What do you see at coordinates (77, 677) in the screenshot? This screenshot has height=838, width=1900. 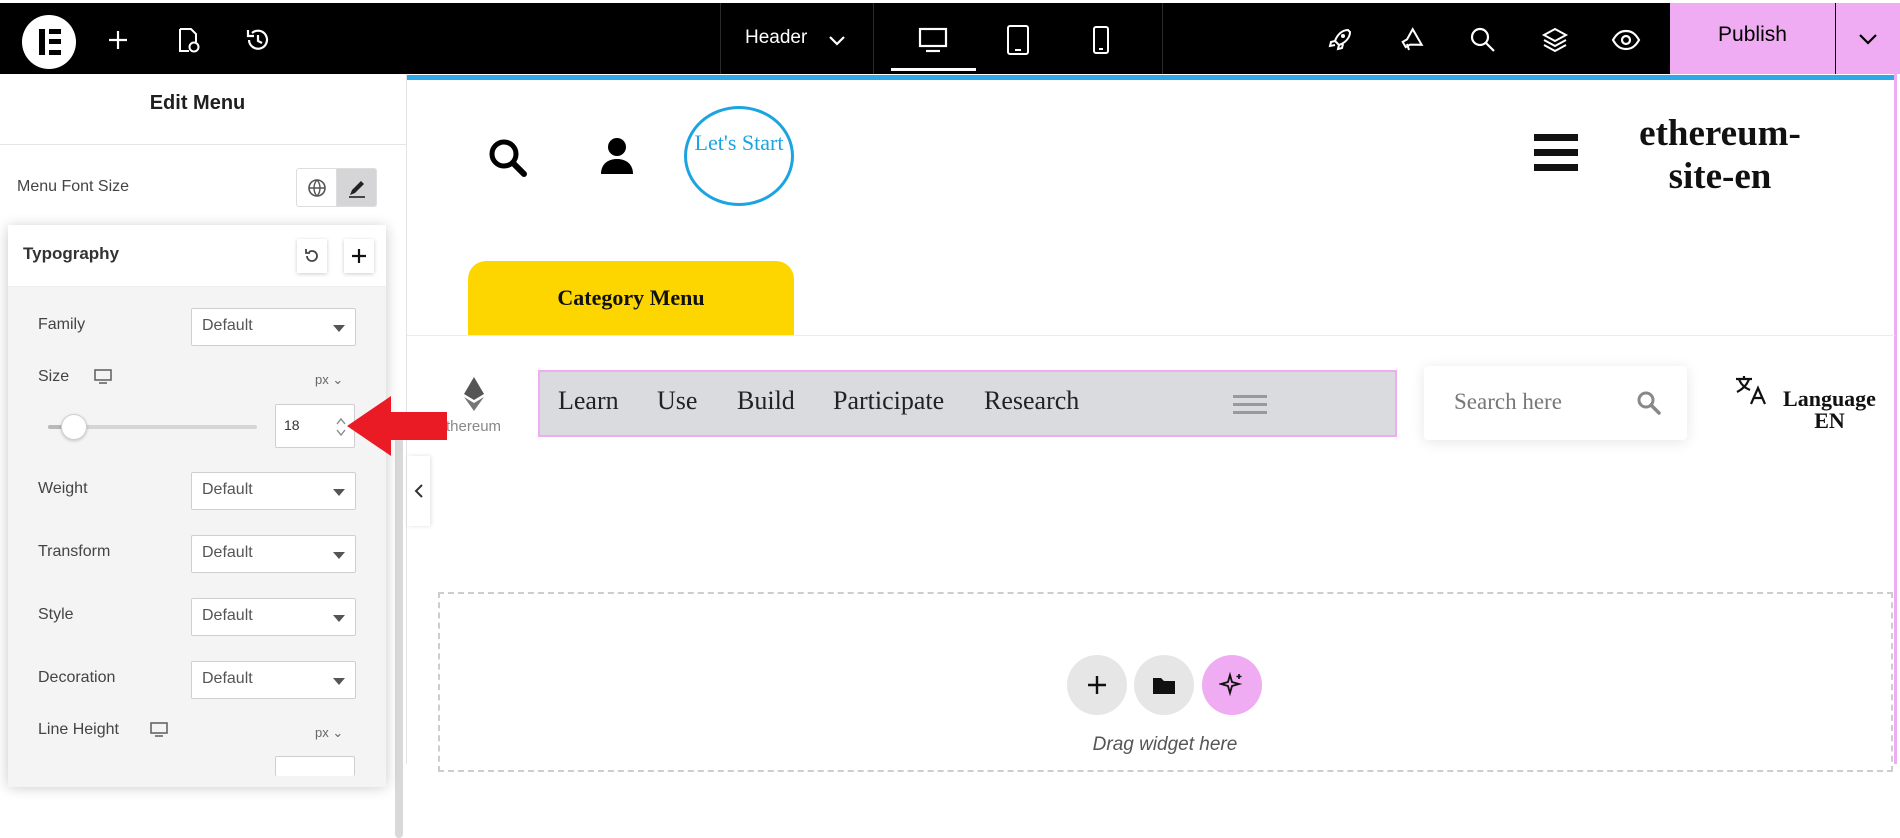 I see `decoration-label: Decoration` at bounding box center [77, 677].